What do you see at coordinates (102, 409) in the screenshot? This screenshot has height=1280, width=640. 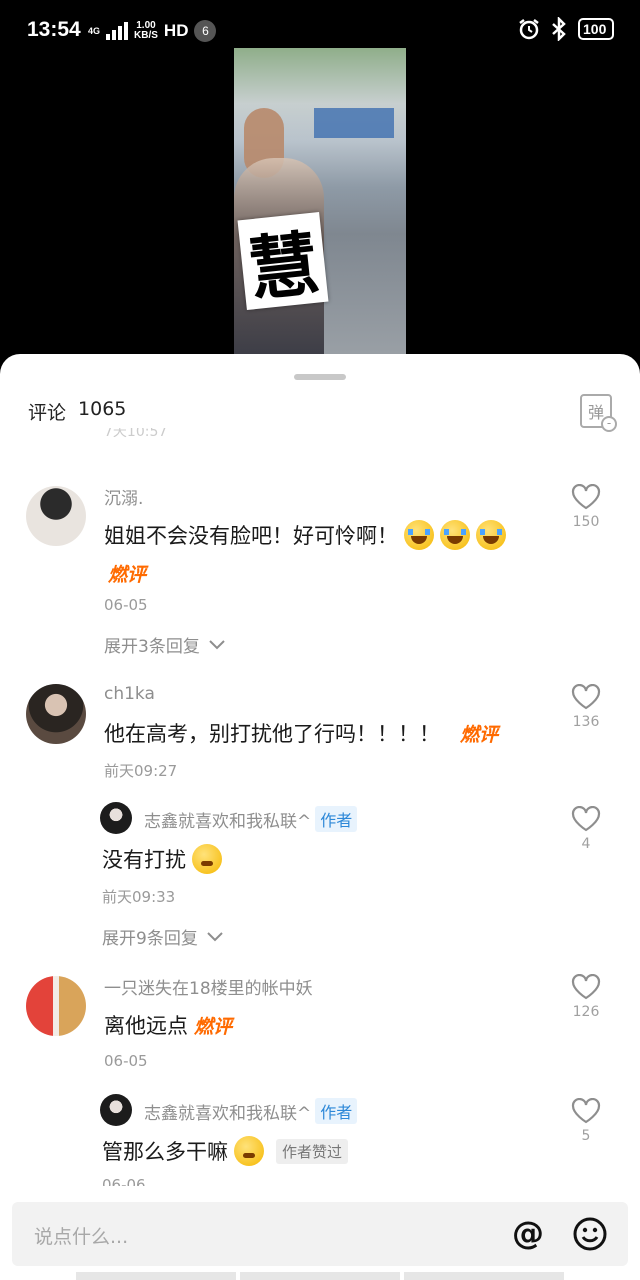 I see `comments-count: 1065` at bounding box center [102, 409].